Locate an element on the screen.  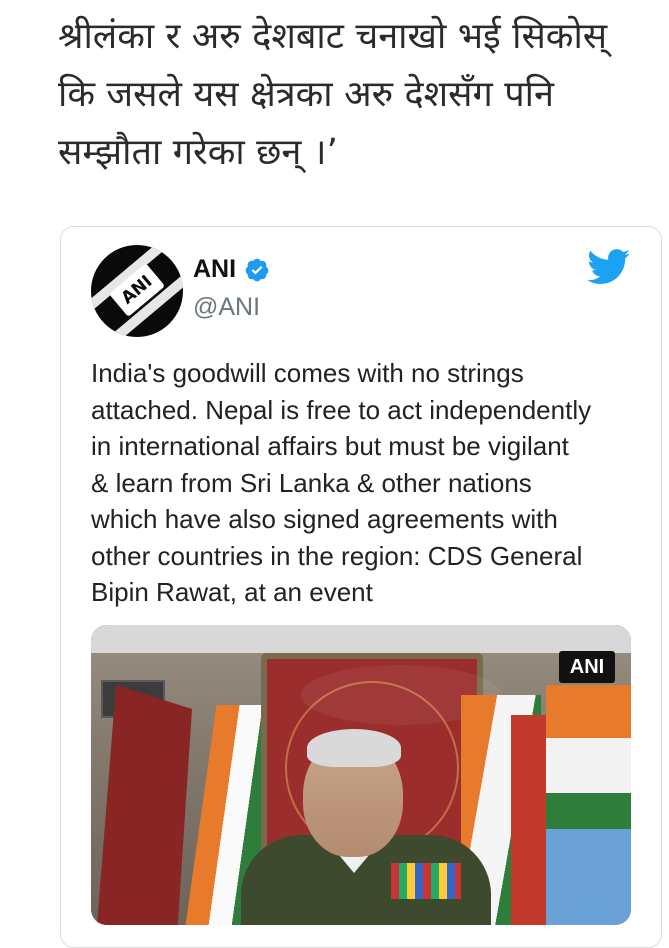
verified-badge-icon is located at coordinates (257, 269).